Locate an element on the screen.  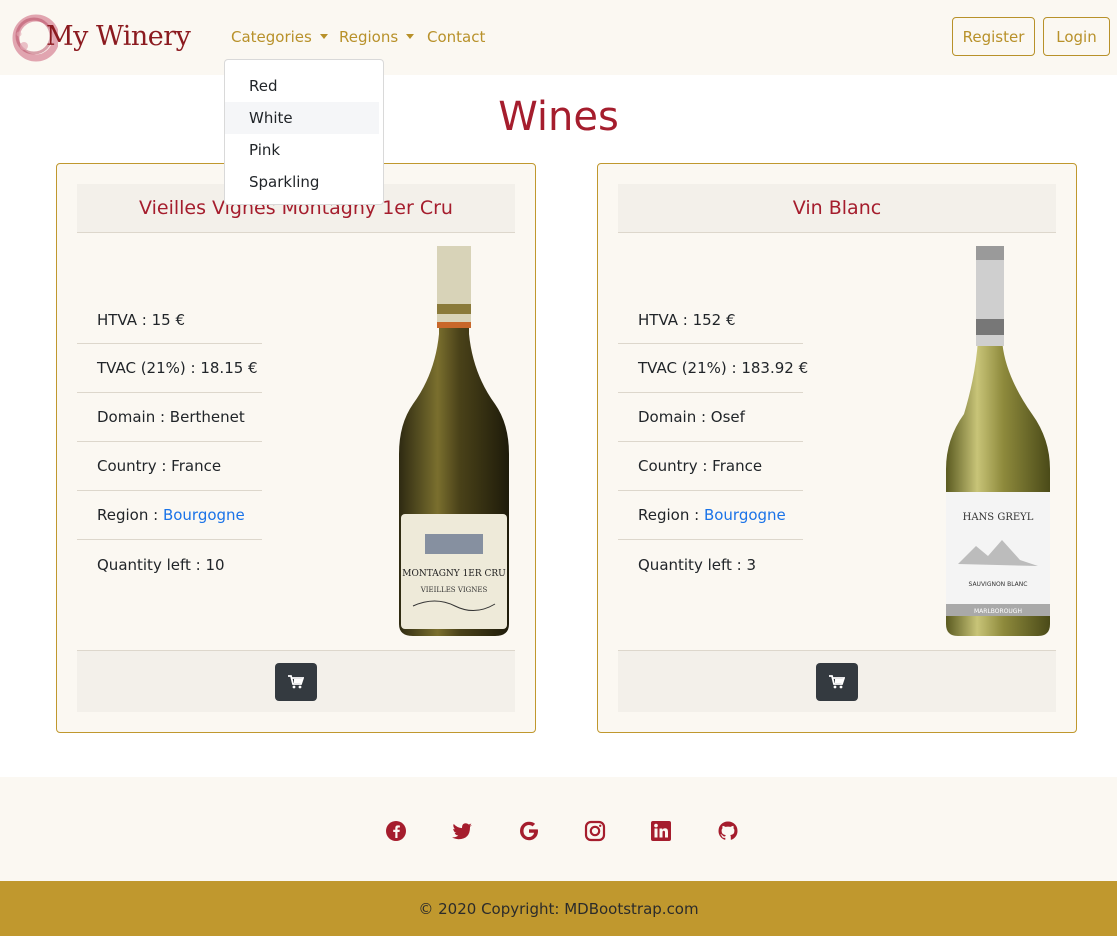
bottle-label-subtext: VIEILLES VIGNES is located at coordinates (454, 590).